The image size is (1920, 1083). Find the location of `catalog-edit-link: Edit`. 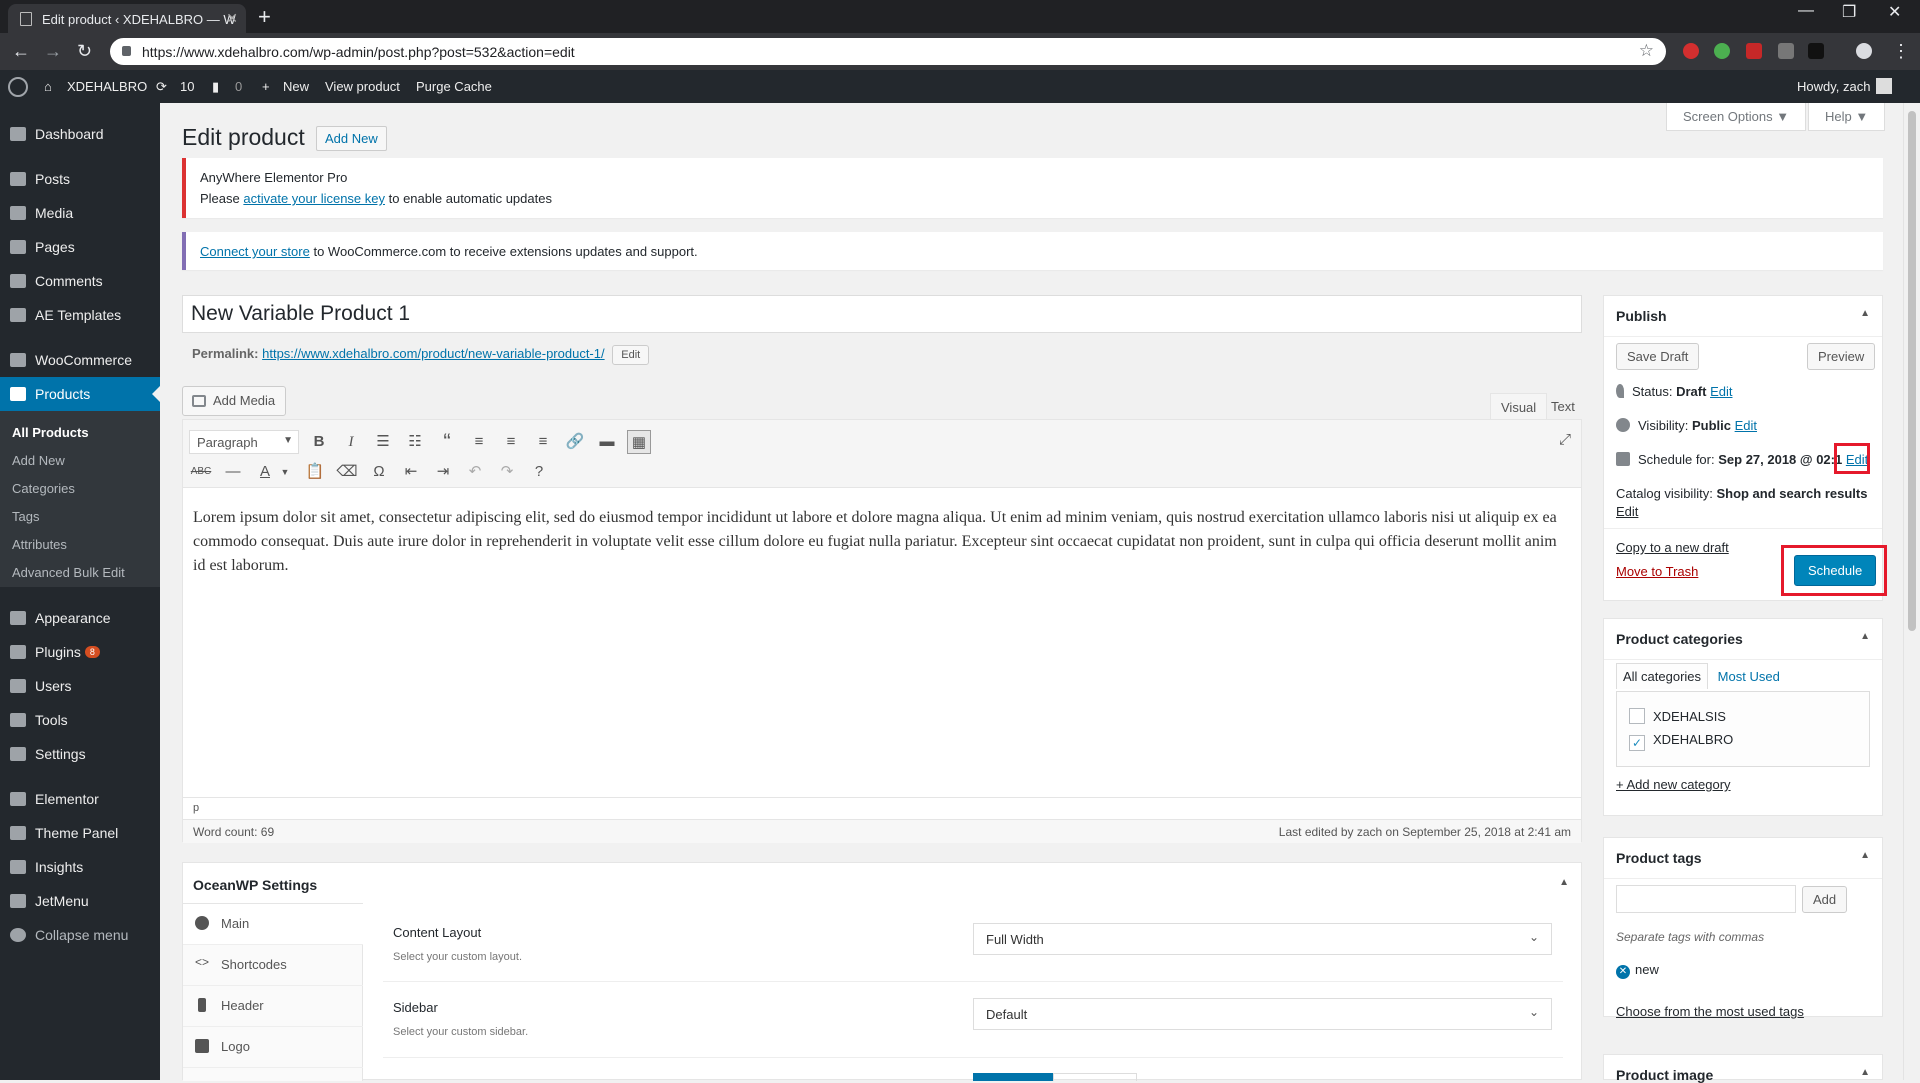

catalog-edit-link: Edit is located at coordinates (1627, 511).